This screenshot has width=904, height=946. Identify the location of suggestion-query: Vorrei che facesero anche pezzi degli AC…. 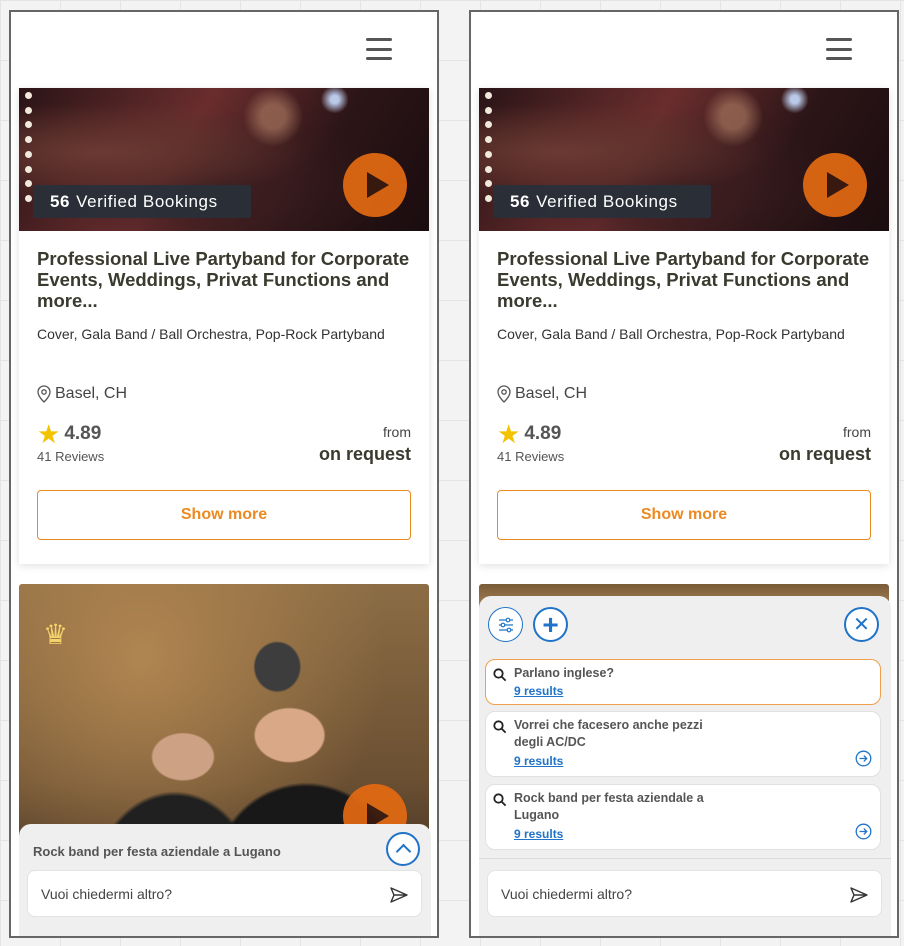
(608, 733).